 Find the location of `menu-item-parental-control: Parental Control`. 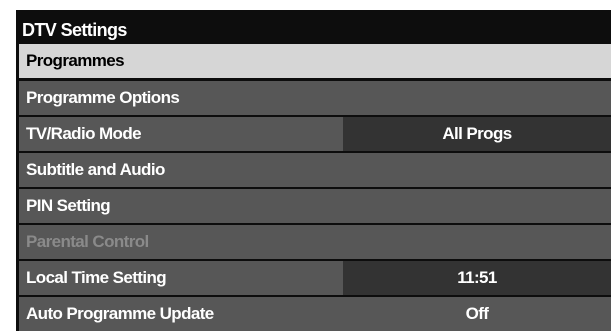

menu-item-parental-control: Parental Control is located at coordinates (315, 242).